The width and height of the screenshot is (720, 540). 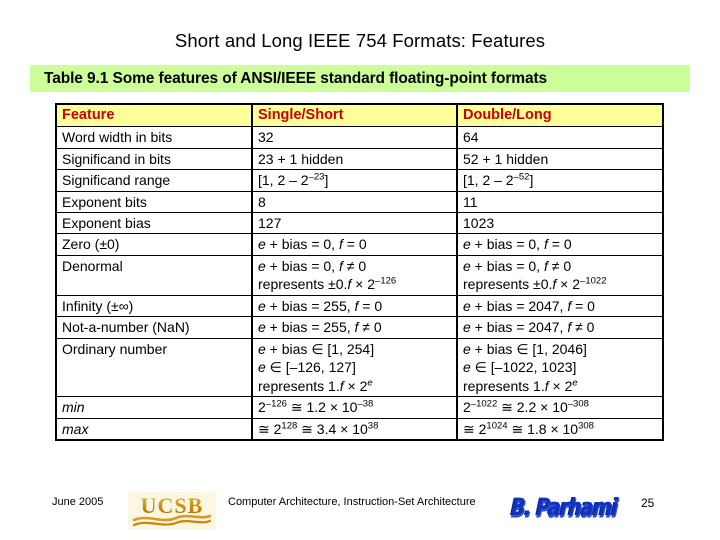 I want to click on cell-single: 23 + 1 hidden, so click(x=354, y=159).